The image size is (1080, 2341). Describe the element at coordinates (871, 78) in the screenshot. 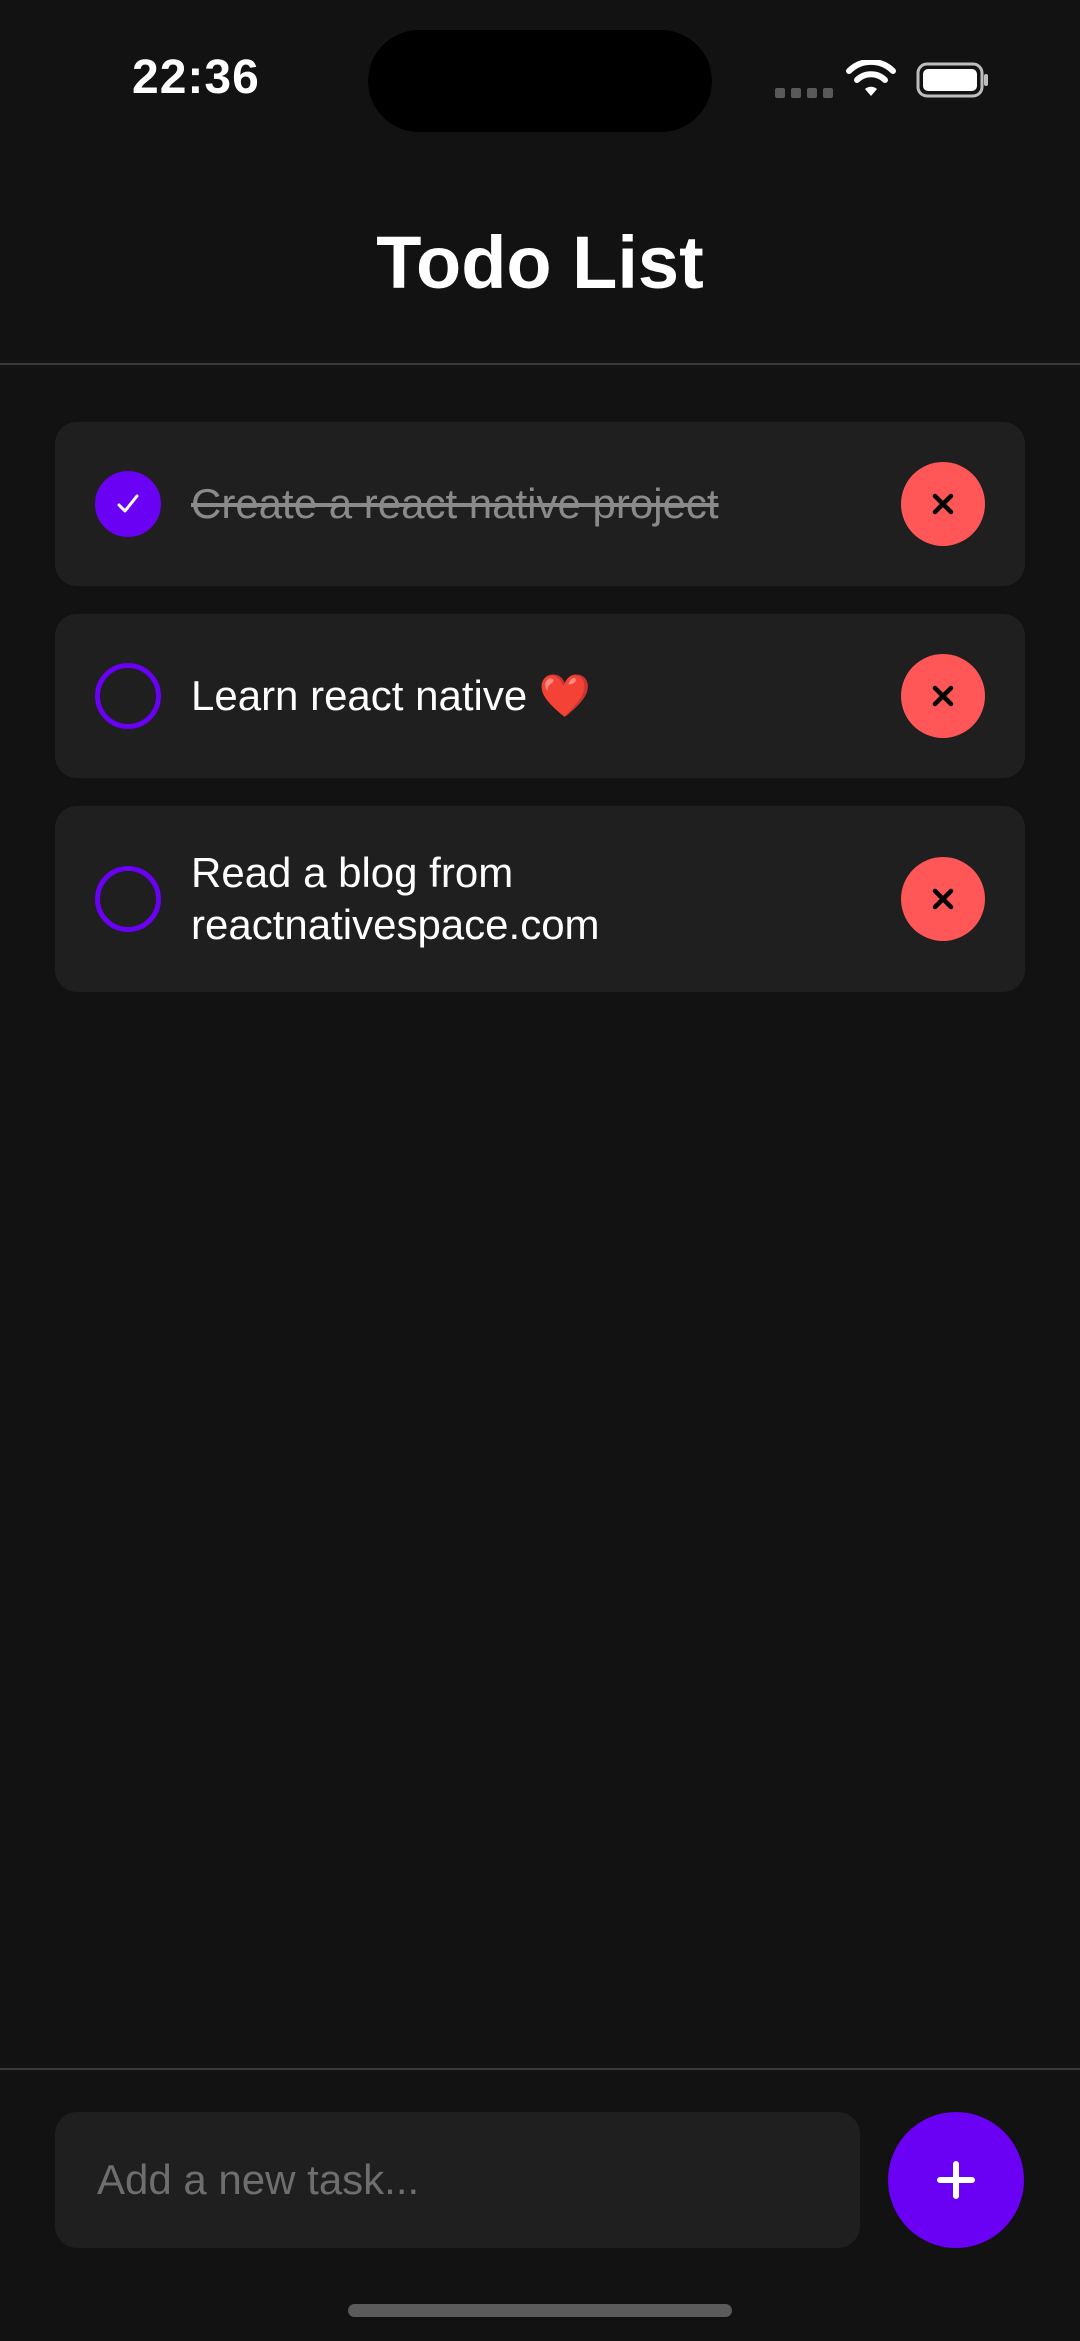

I see `wifi-icon` at that location.